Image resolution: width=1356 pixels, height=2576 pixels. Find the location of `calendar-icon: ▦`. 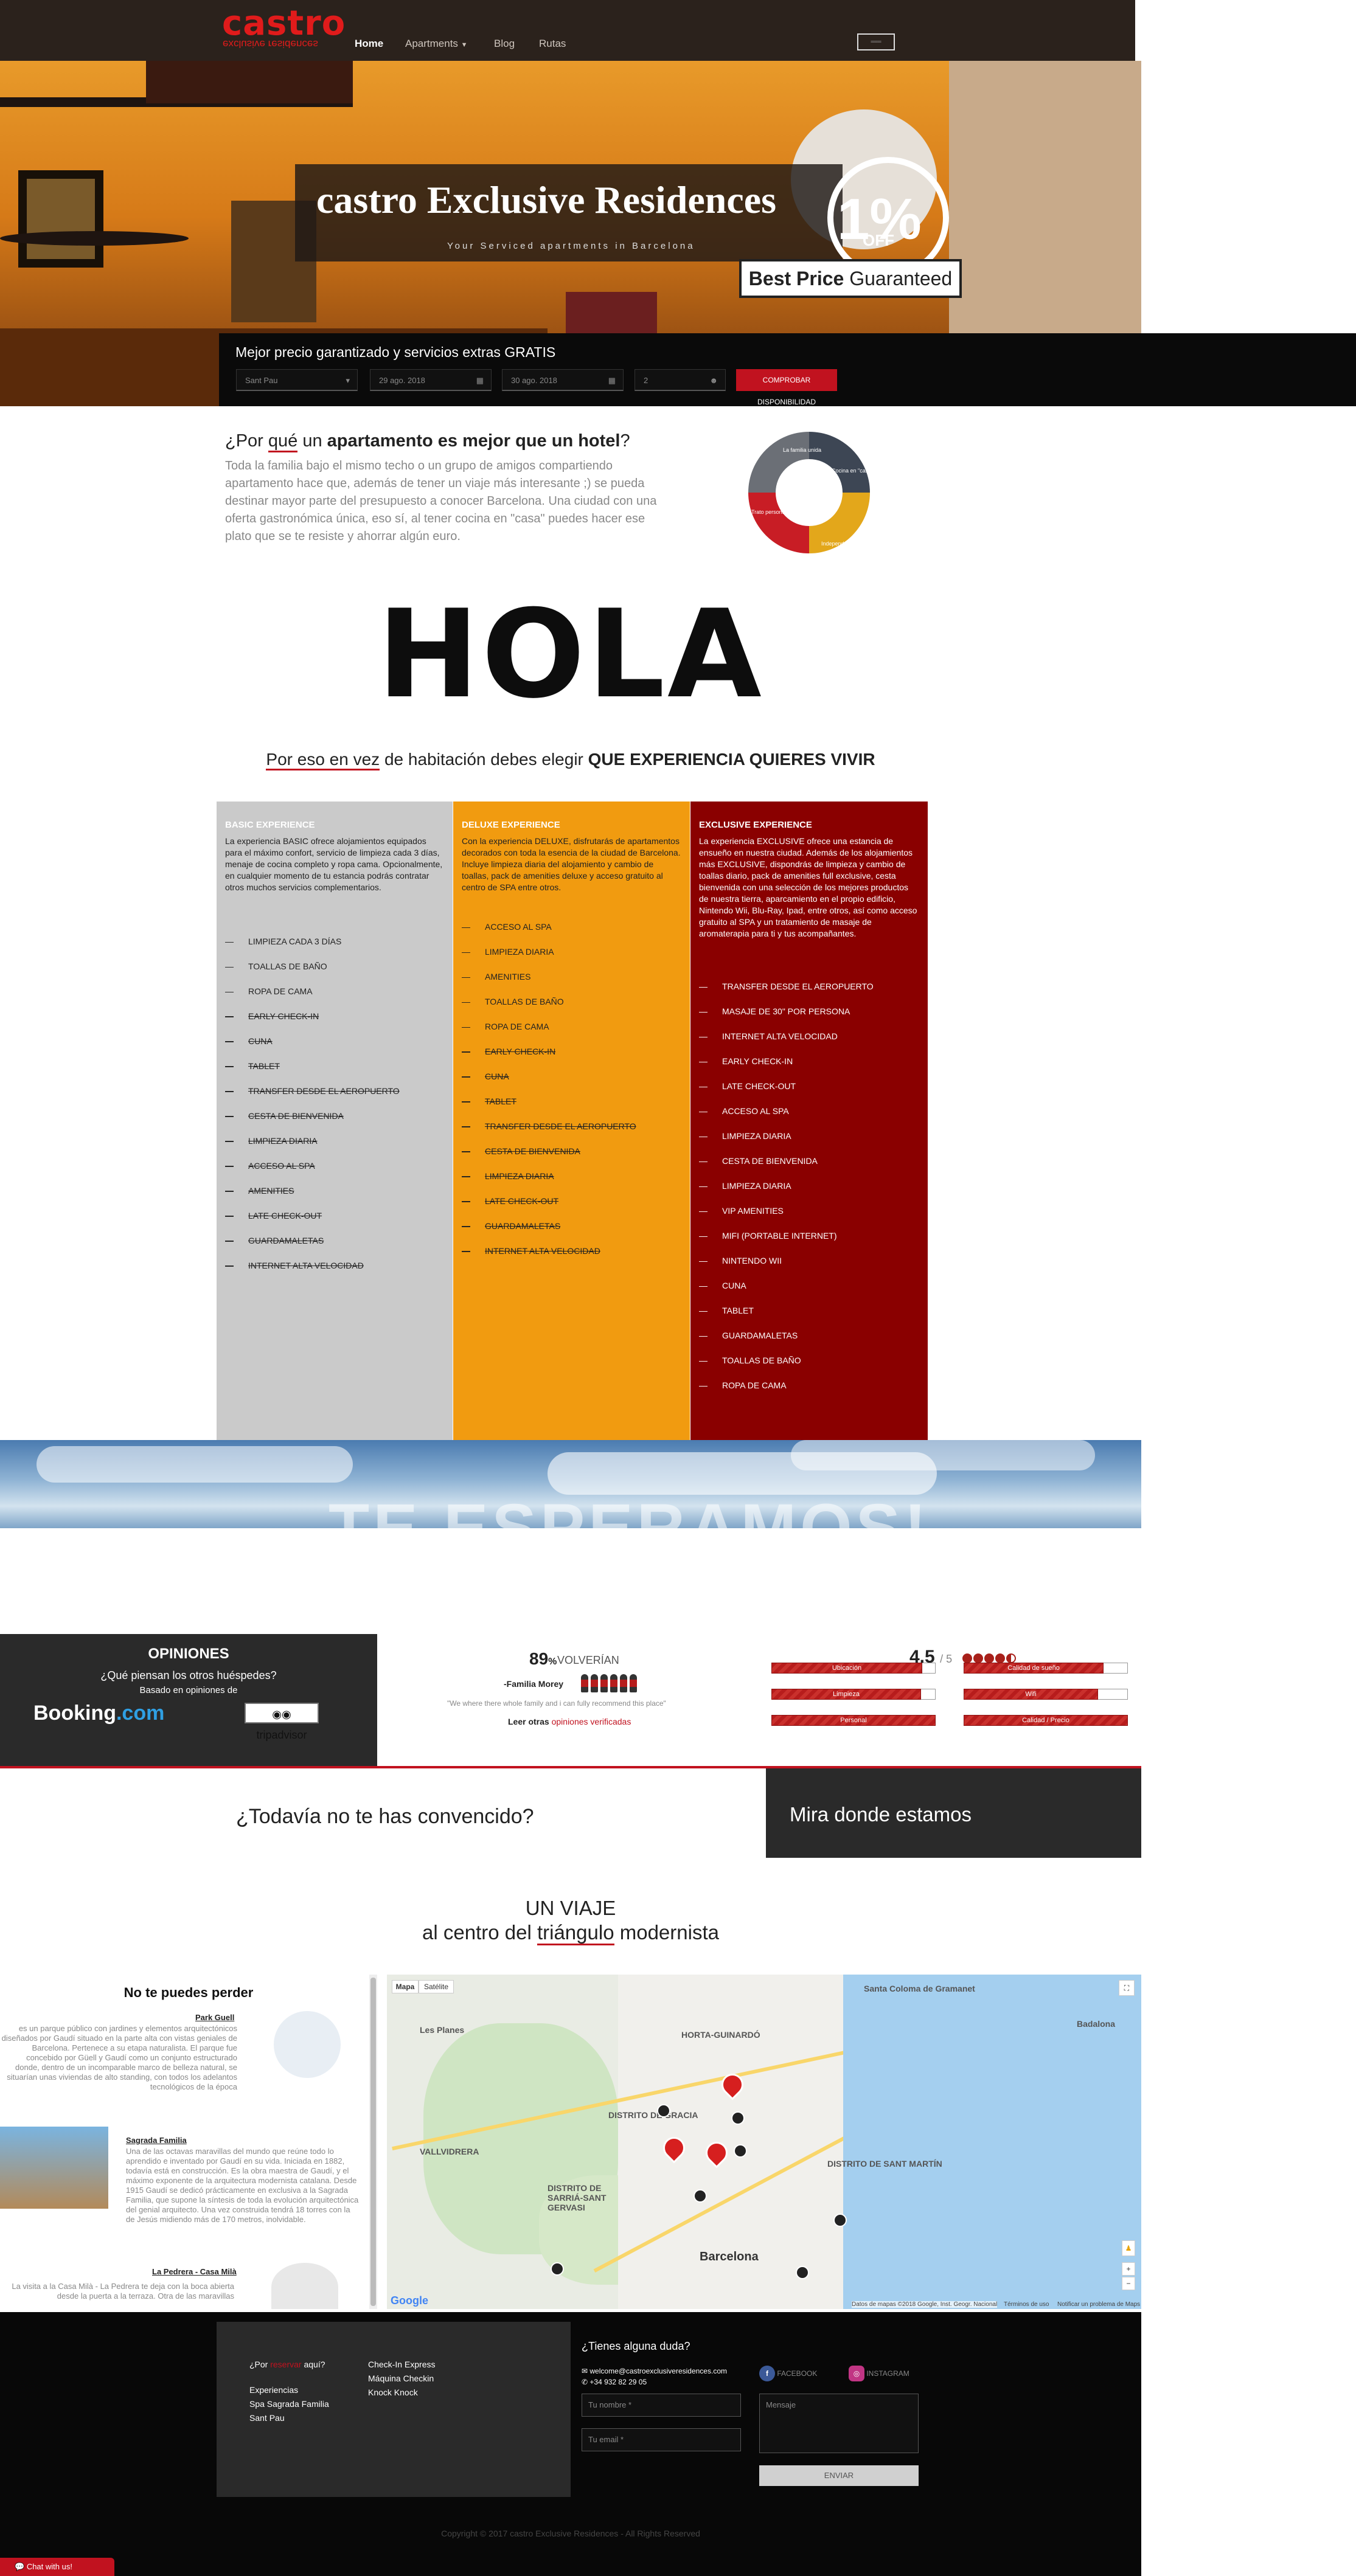

calendar-icon: ▦ is located at coordinates (612, 380).